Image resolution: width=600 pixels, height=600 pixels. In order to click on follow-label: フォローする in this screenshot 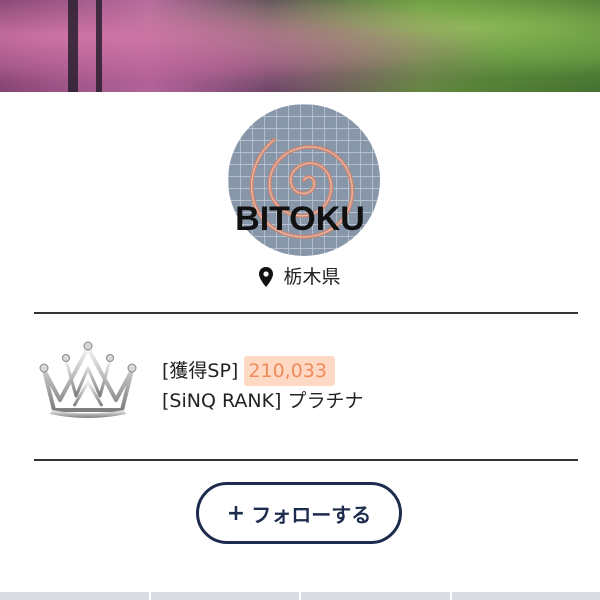, I will do `click(311, 514)`.